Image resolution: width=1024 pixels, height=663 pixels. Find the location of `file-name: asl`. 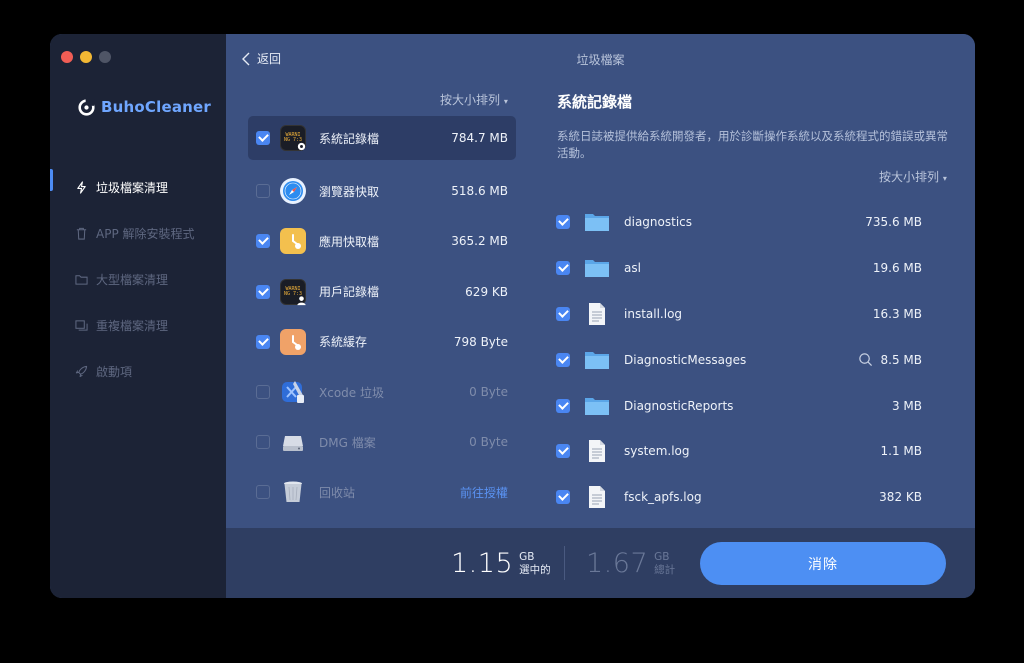

file-name: asl is located at coordinates (632, 267).